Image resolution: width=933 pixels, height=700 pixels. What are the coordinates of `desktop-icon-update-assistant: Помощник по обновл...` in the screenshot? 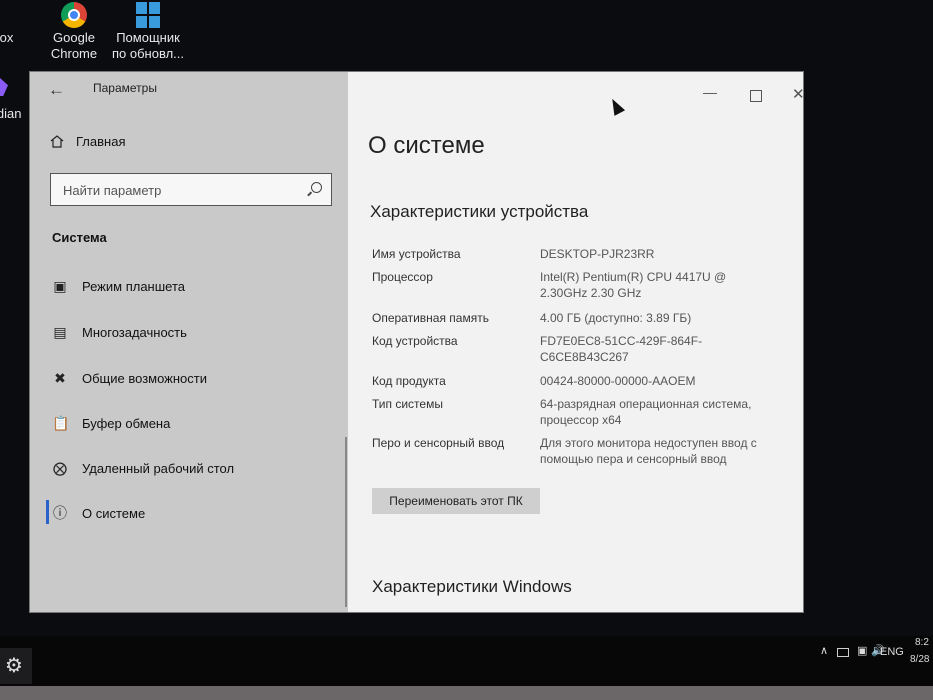 It's located at (148, 32).